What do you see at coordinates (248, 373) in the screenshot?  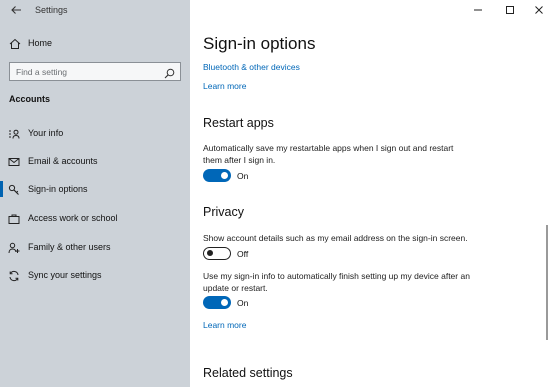 I see `related-settings-heading: Related settings` at bounding box center [248, 373].